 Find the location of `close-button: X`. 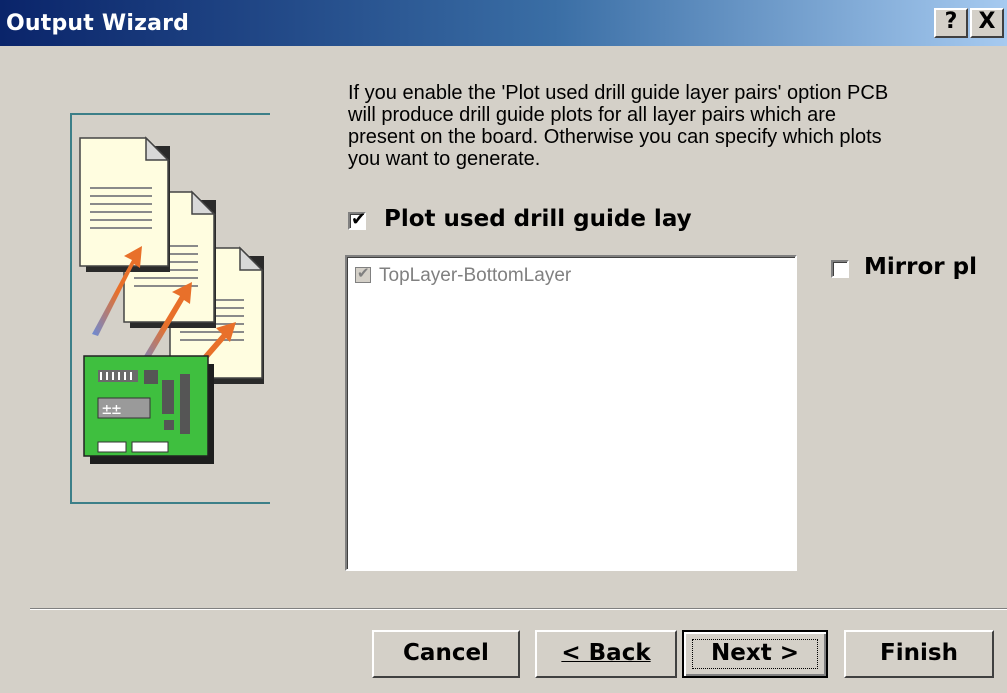

close-button: X is located at coordinates (987, 23).